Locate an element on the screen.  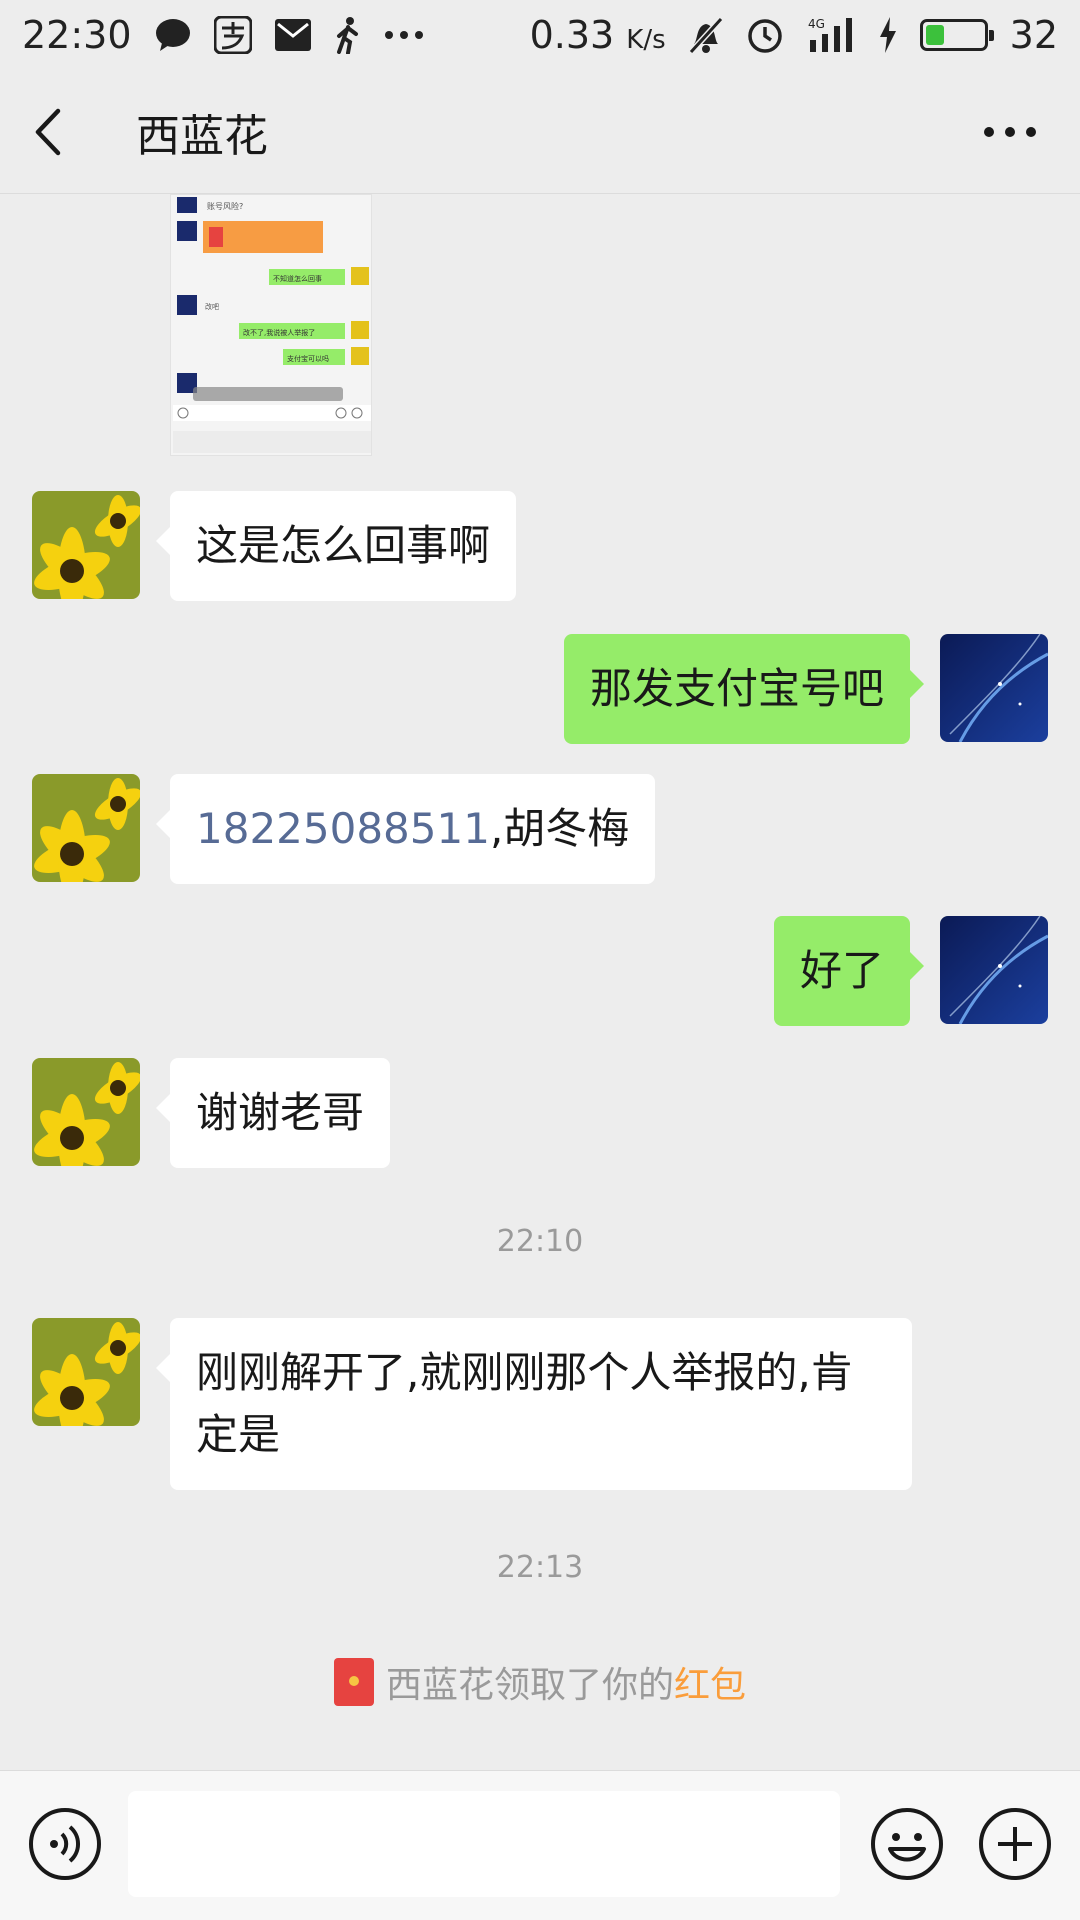
network-label: 4G is located at coordinates (816, 24).